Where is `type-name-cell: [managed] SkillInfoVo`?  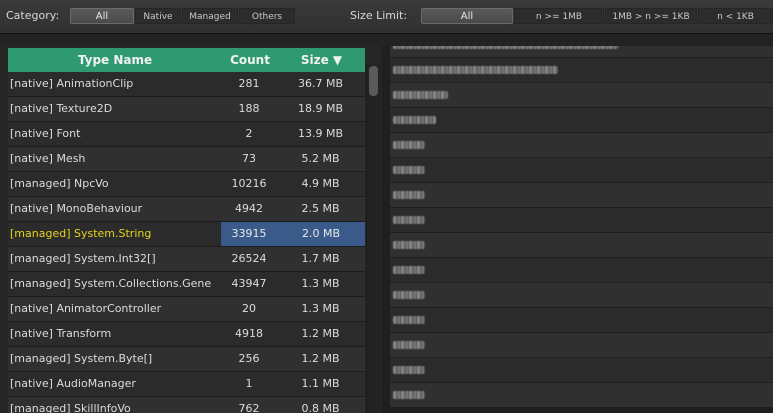 type-name-cell: [managed] SkillInfoVo is located at coordinates (70, 407).